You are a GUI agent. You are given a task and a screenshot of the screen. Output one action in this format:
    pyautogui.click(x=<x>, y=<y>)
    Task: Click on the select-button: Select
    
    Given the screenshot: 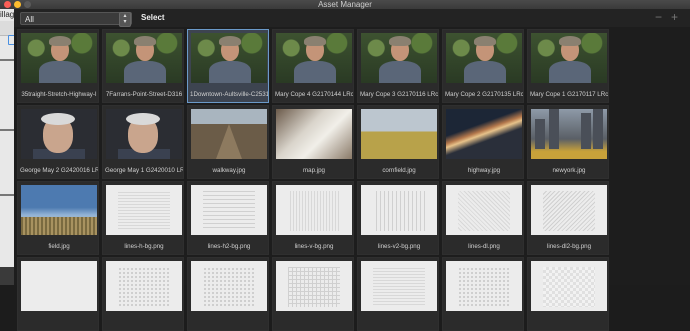 What is the action you would take?
    pyautogui.click(x=153, y=17)
    